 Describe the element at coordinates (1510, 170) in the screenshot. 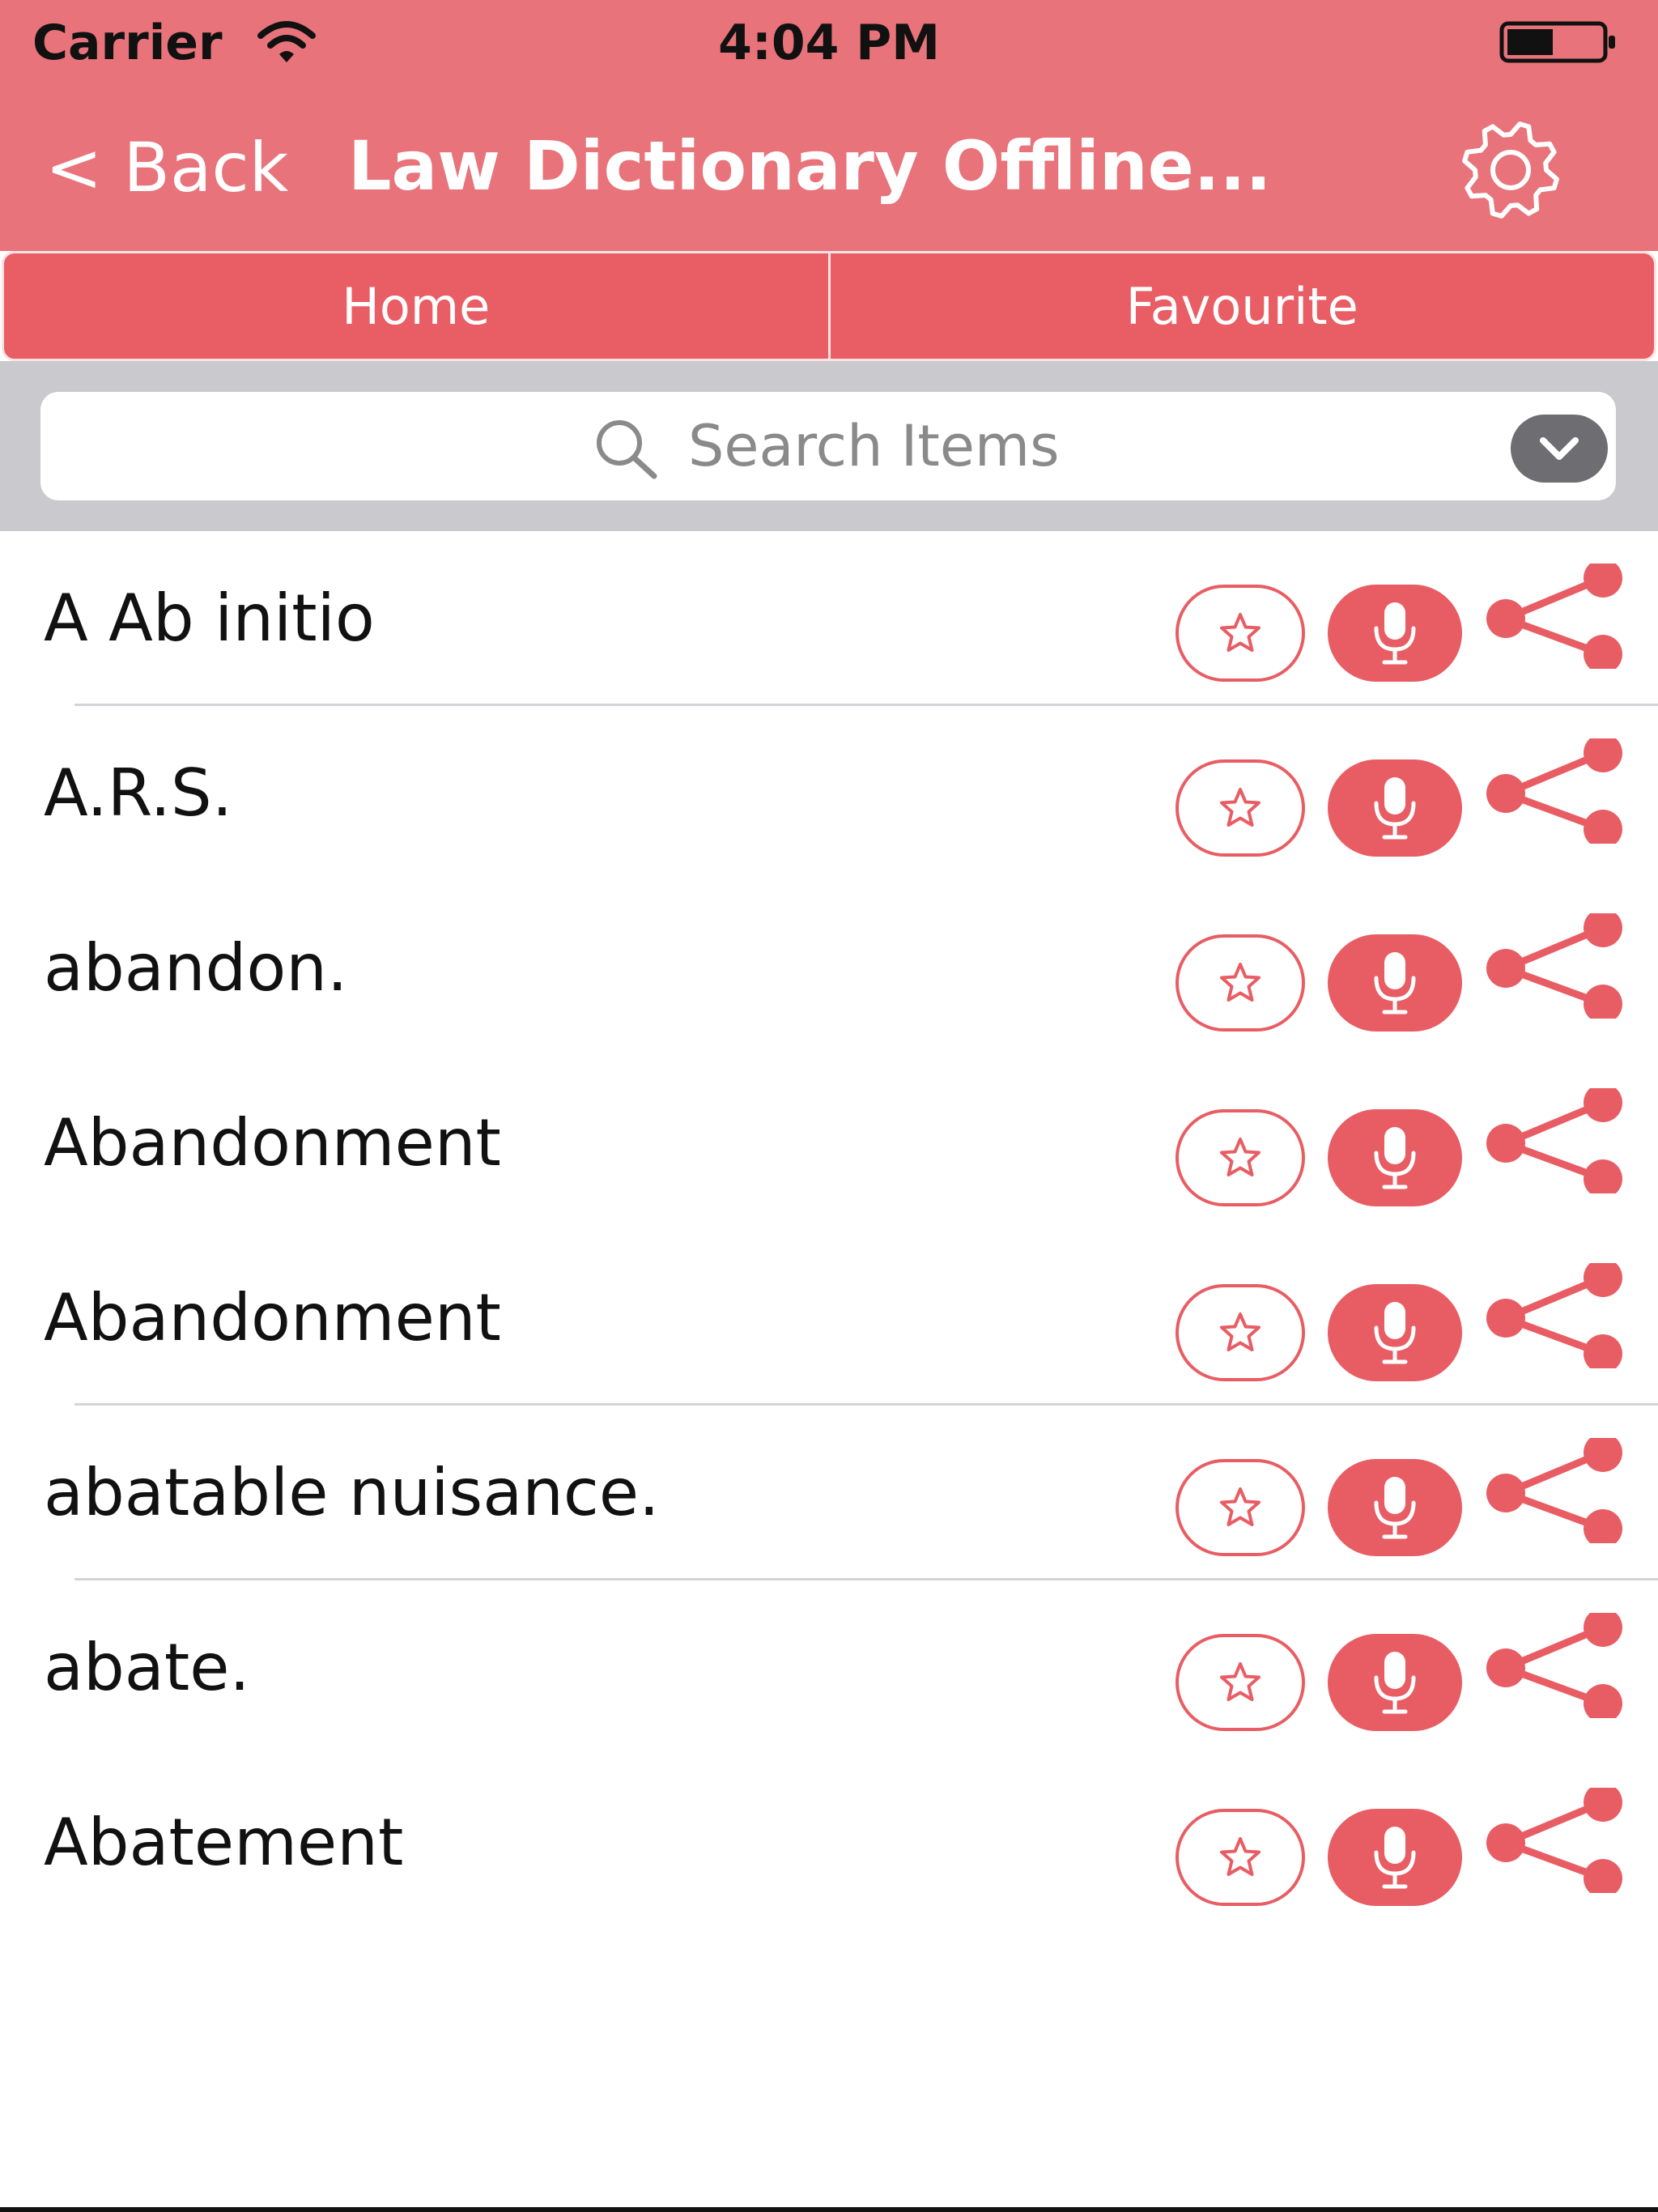

I see `gear-icon` at that location.